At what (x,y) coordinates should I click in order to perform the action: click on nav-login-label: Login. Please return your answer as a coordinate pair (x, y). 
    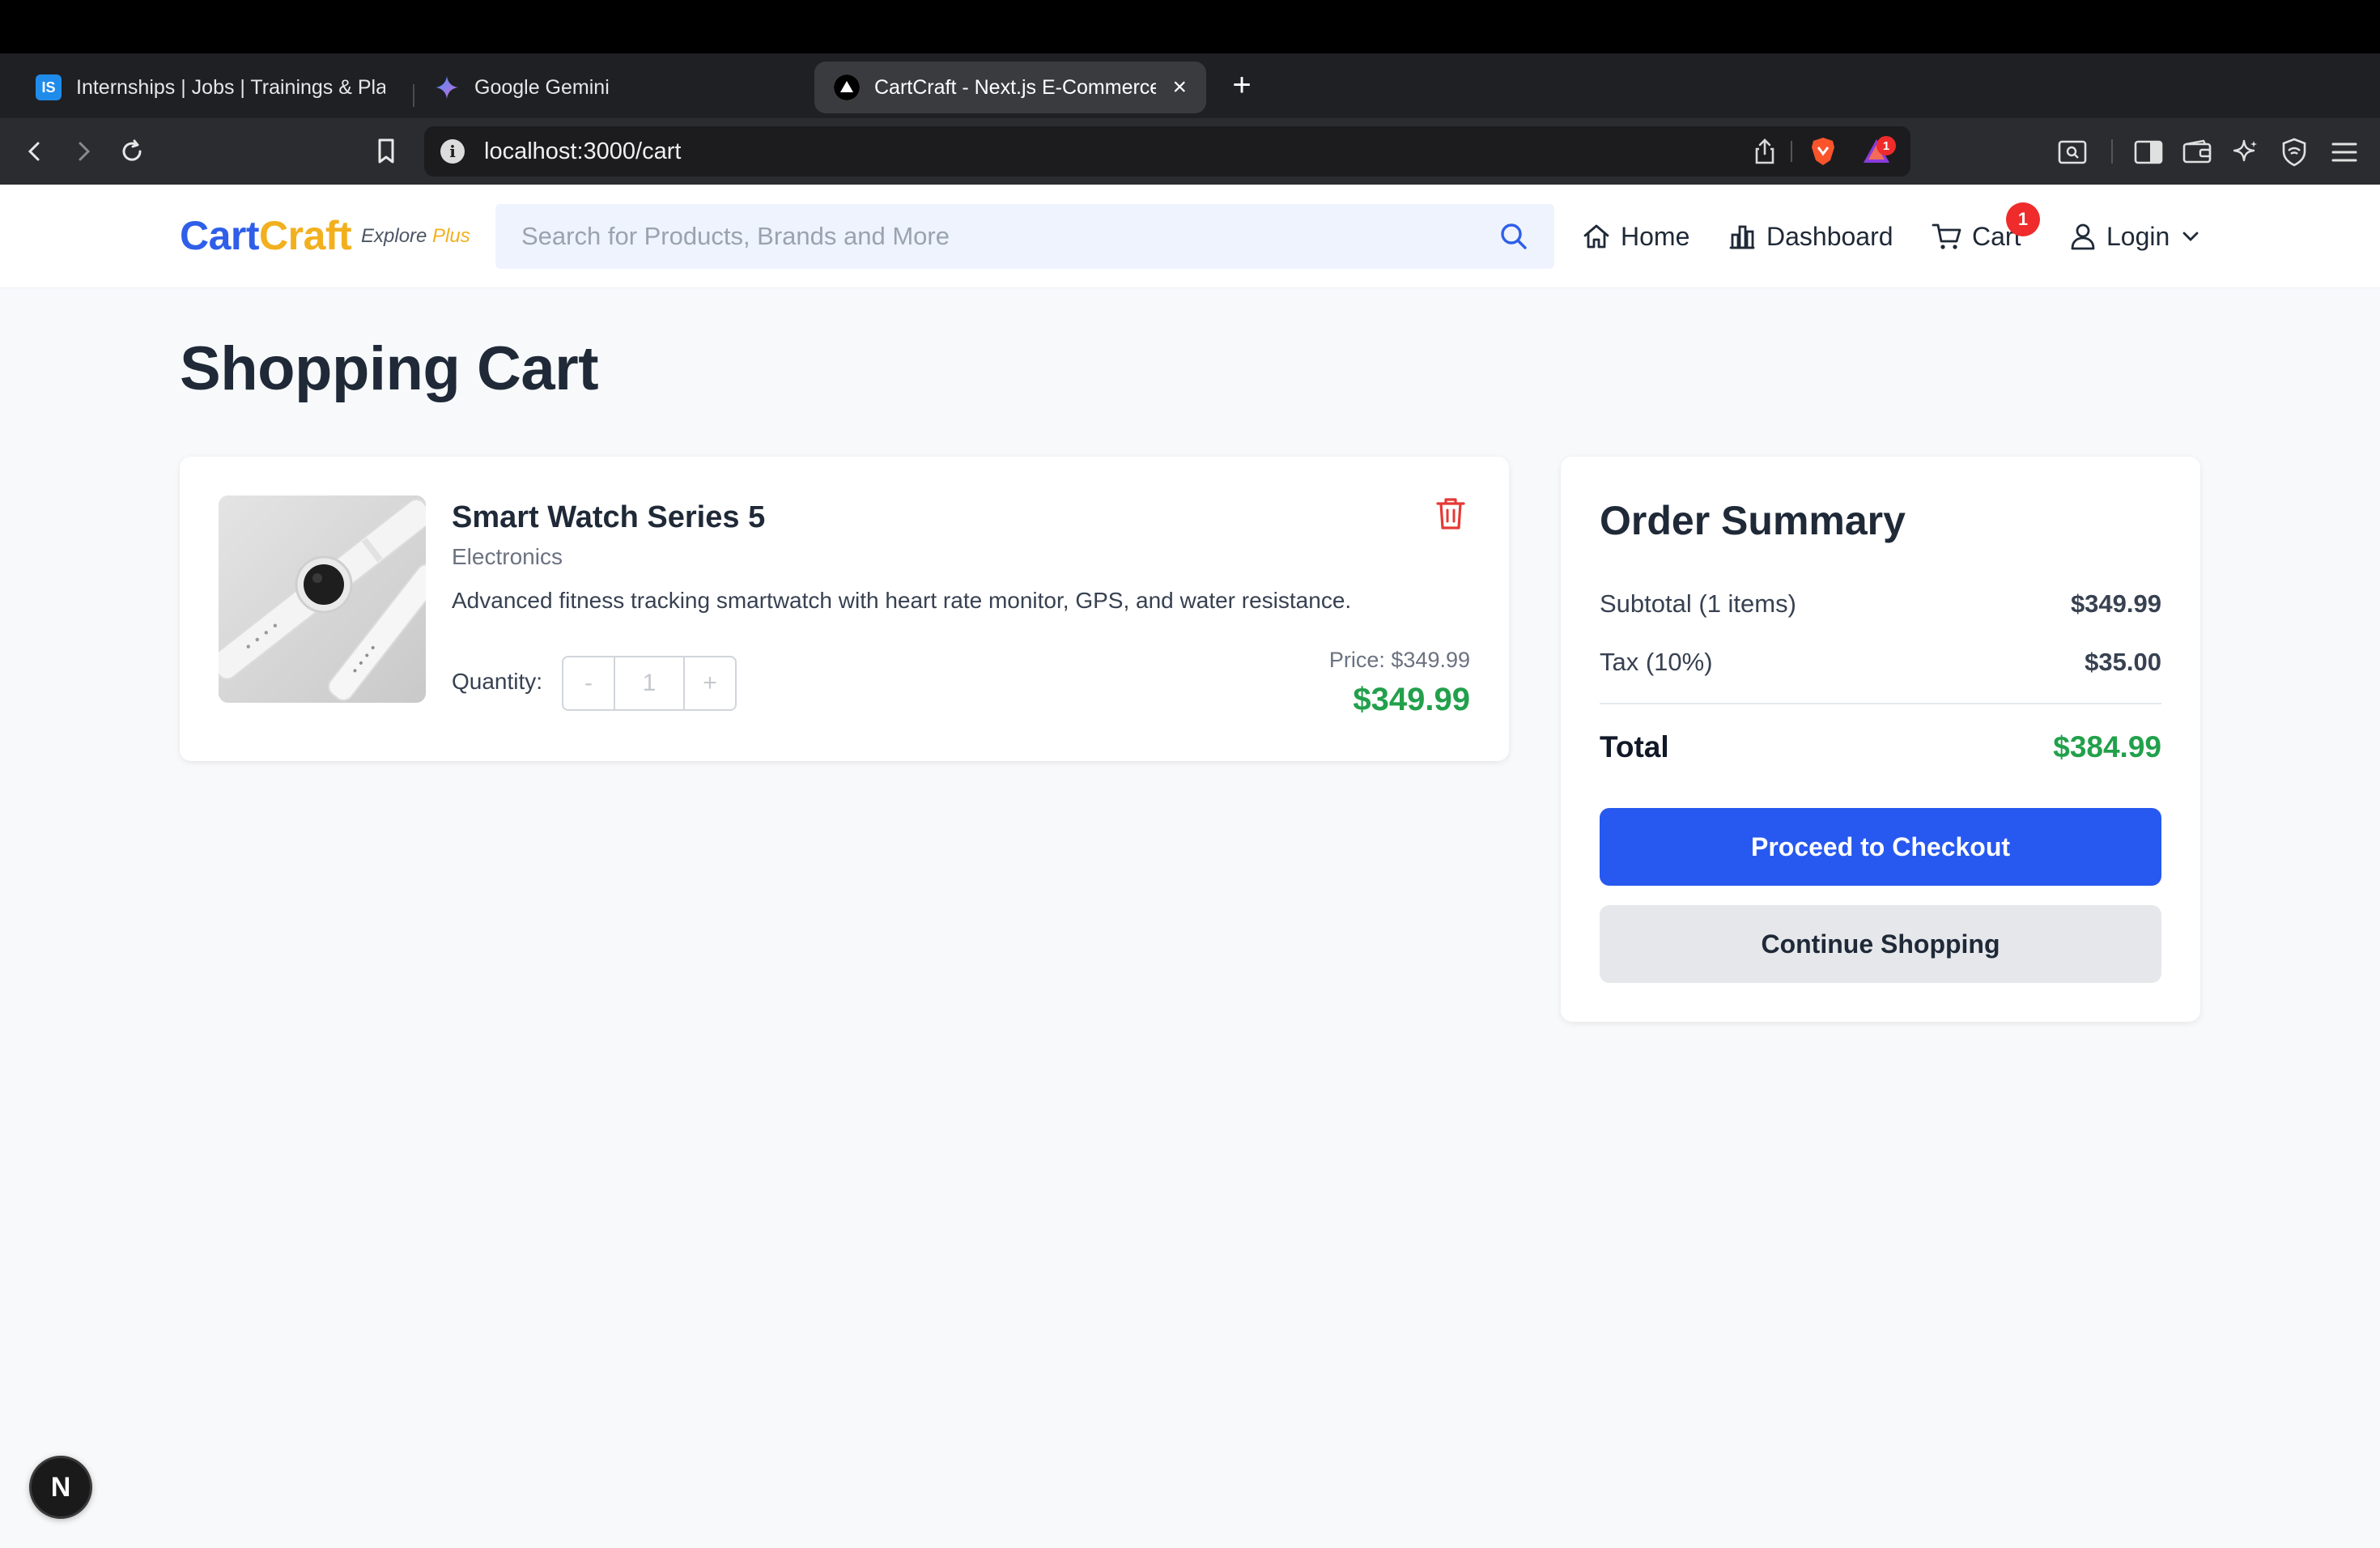
    Looking at the image, I should click on (2138, 236).